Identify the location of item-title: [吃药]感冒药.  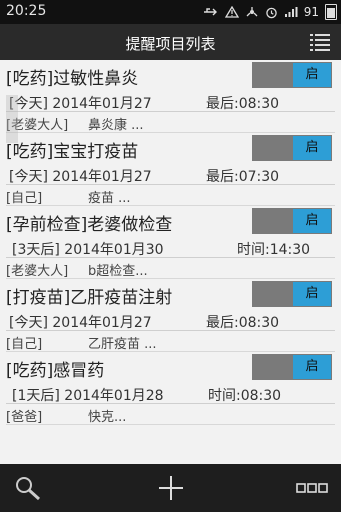
(55, 371).